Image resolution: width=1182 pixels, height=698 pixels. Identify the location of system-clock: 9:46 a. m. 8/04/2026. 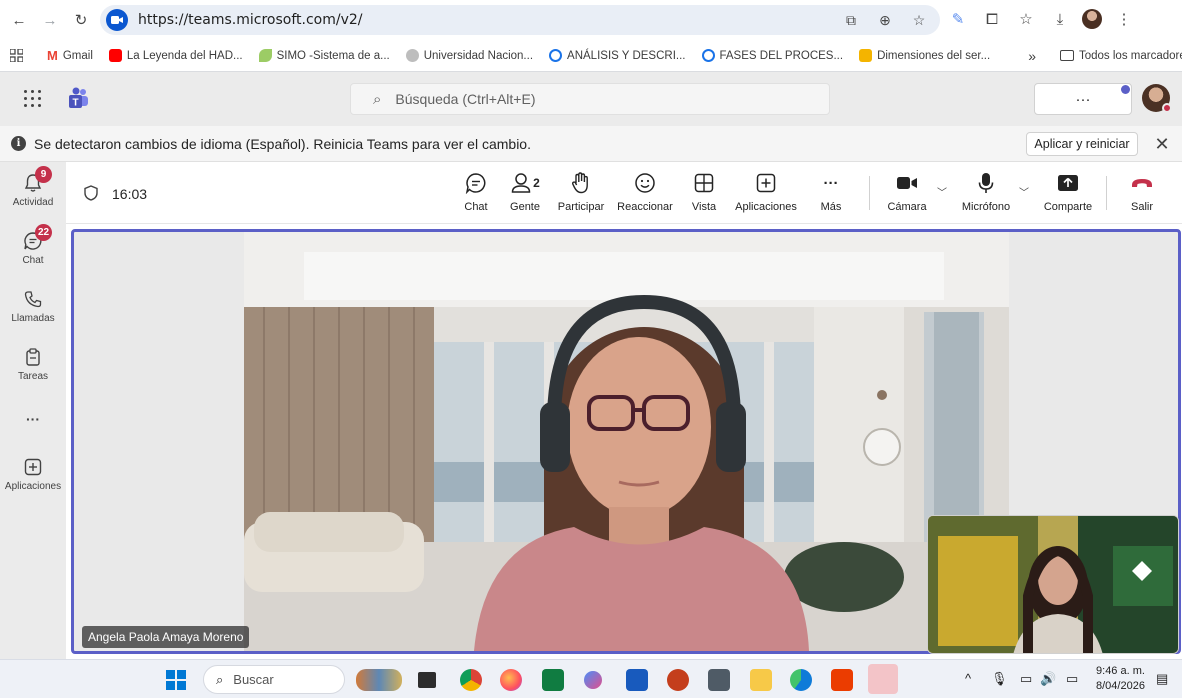
(1120, 679).